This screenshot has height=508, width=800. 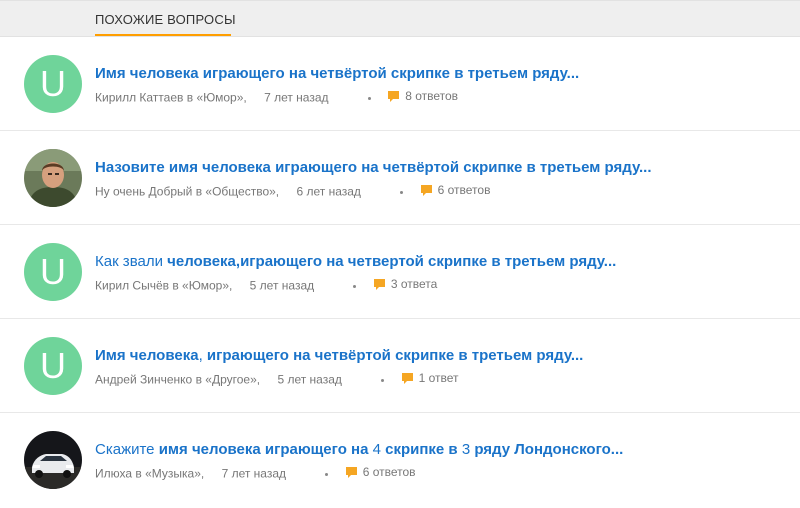 What do you see at coordinates (143, 192) in the screenshot?
I see `author-name: Ну очень Добрый` at bounding box center [143, 192].